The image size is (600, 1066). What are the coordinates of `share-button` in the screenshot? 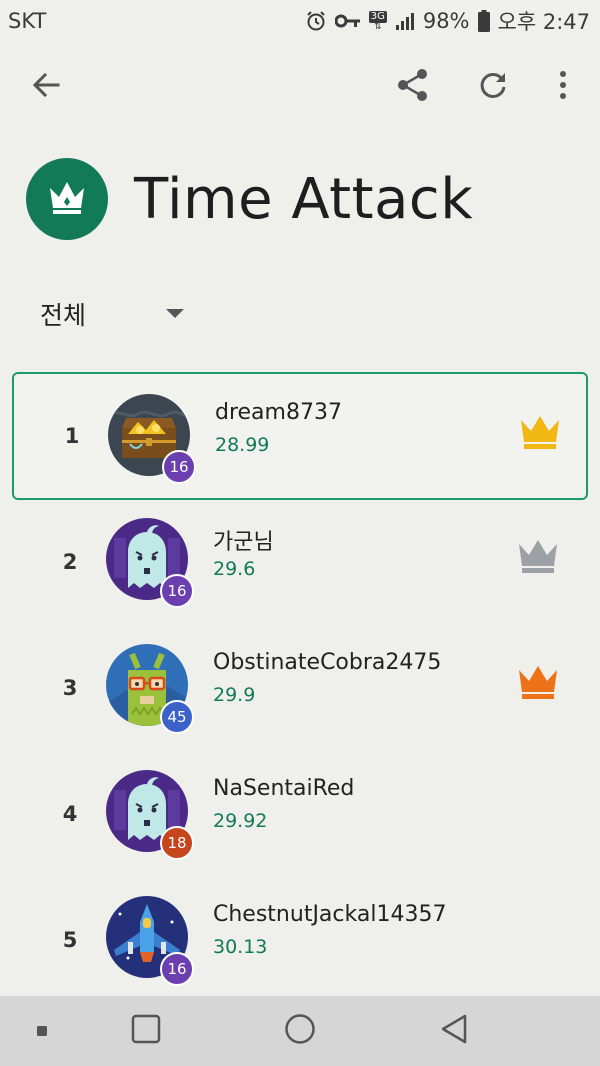 It's located at (413, 87).